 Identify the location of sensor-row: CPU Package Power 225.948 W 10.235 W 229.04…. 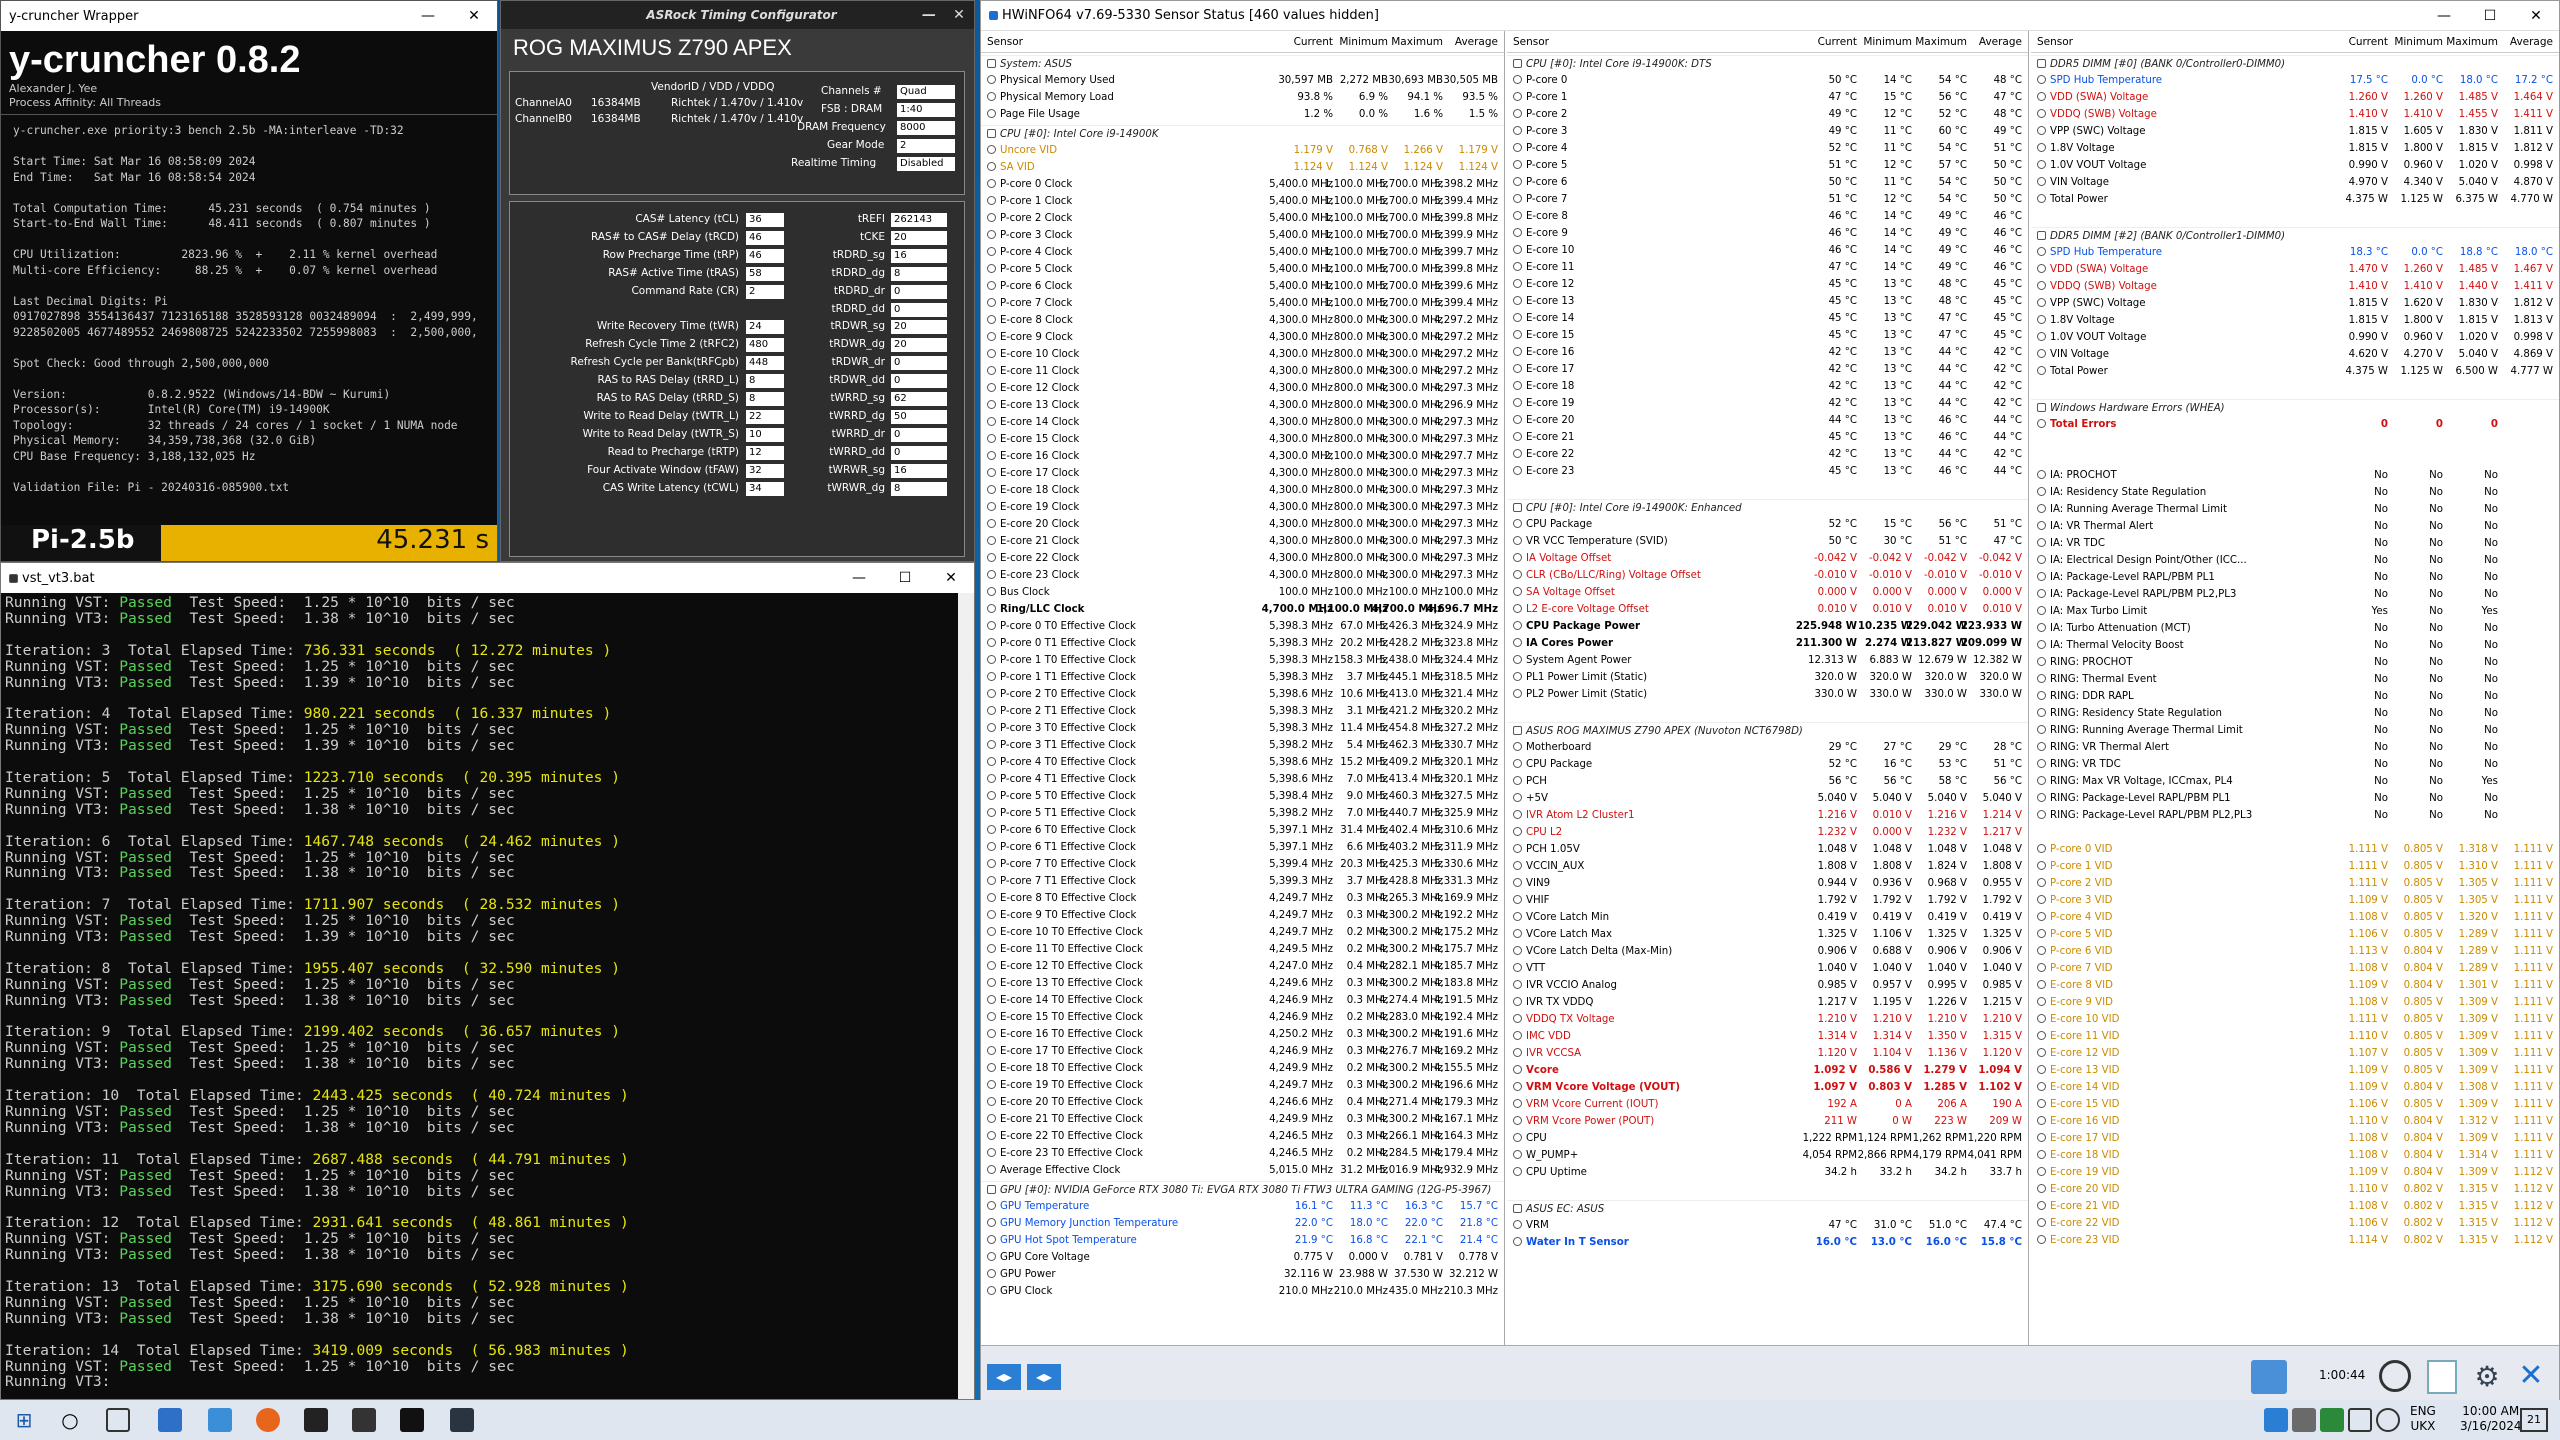
(1767, 626).